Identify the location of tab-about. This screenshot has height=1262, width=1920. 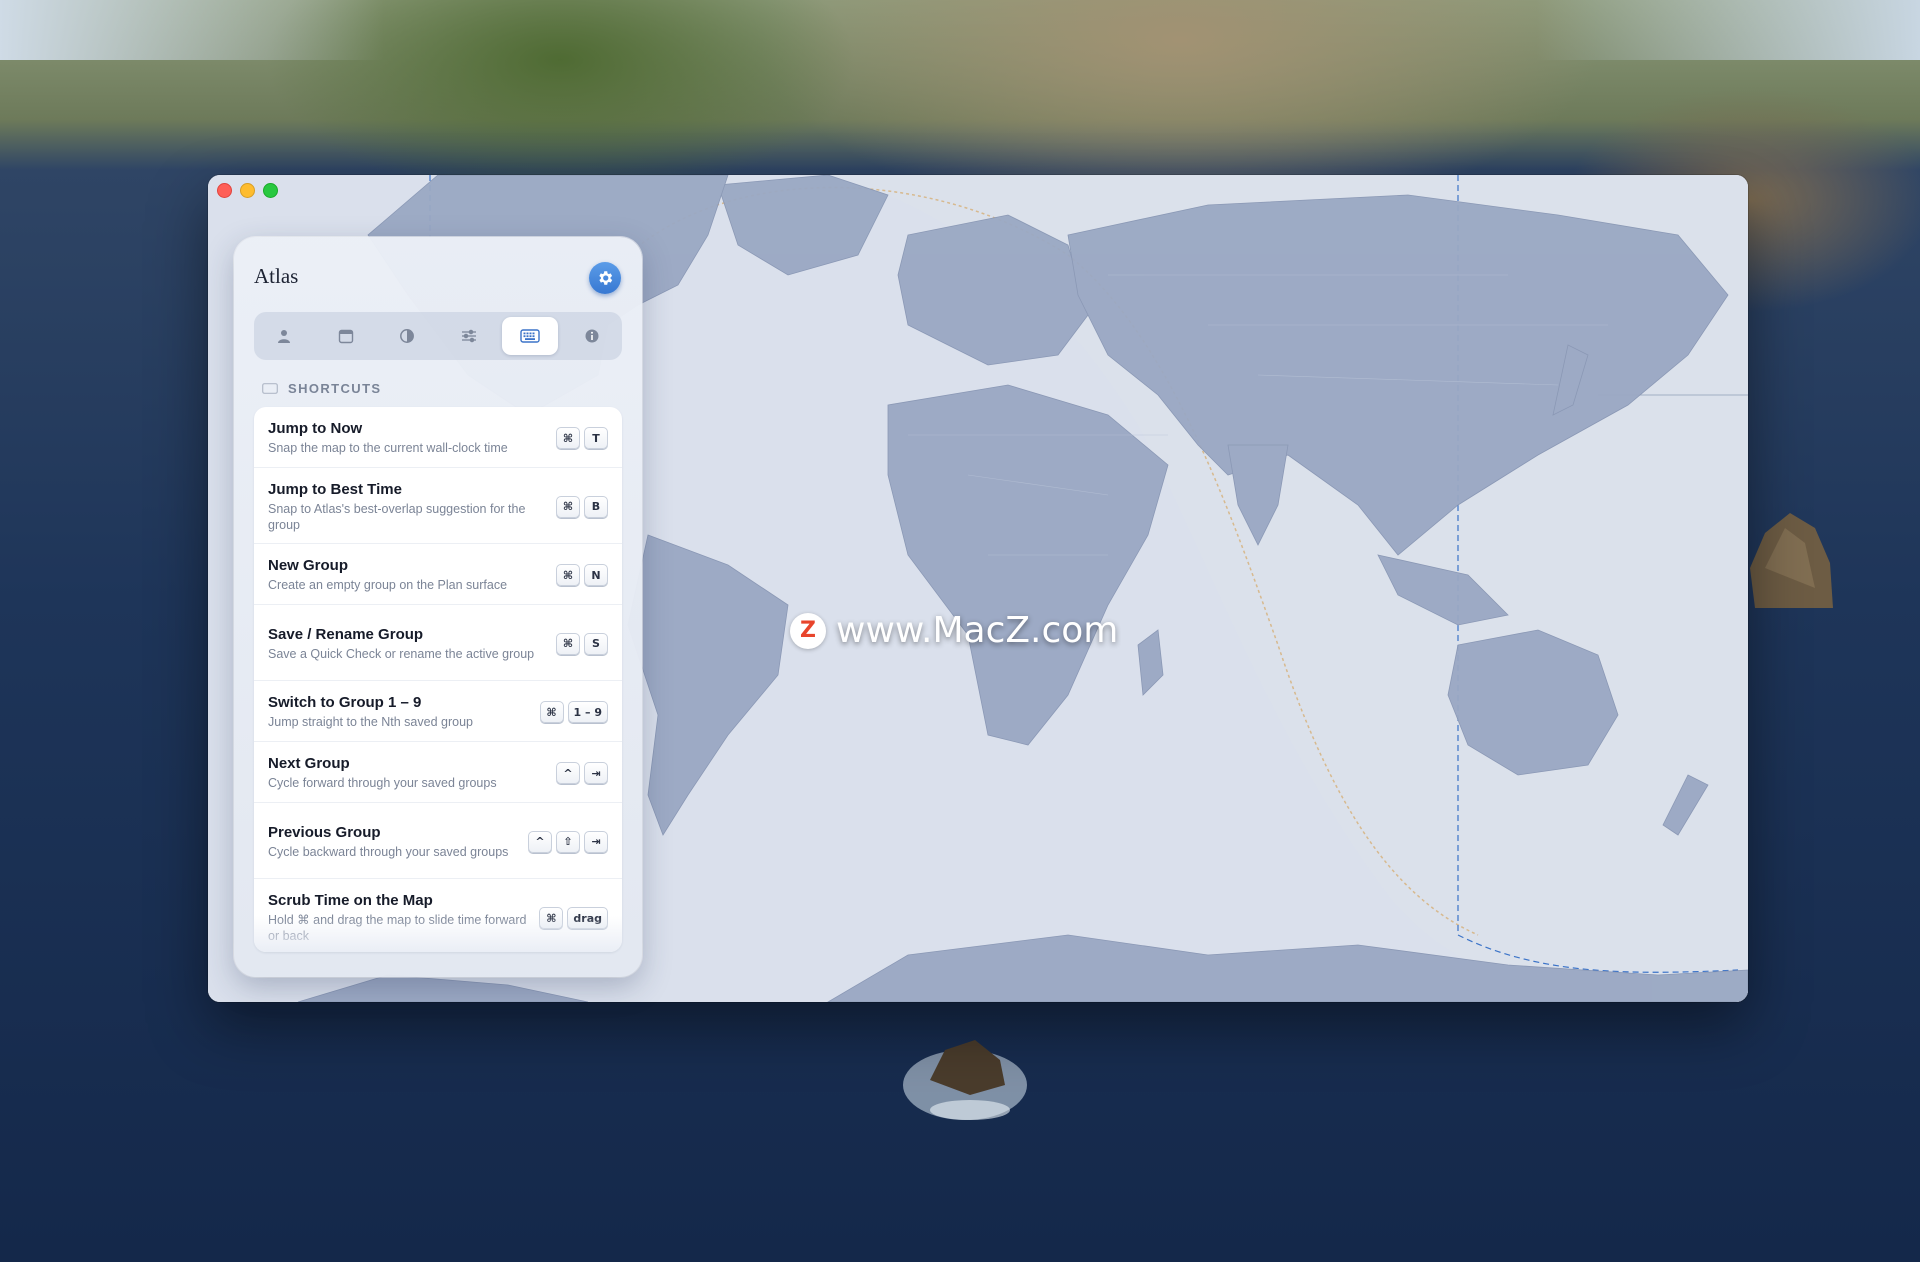
(592, 336).